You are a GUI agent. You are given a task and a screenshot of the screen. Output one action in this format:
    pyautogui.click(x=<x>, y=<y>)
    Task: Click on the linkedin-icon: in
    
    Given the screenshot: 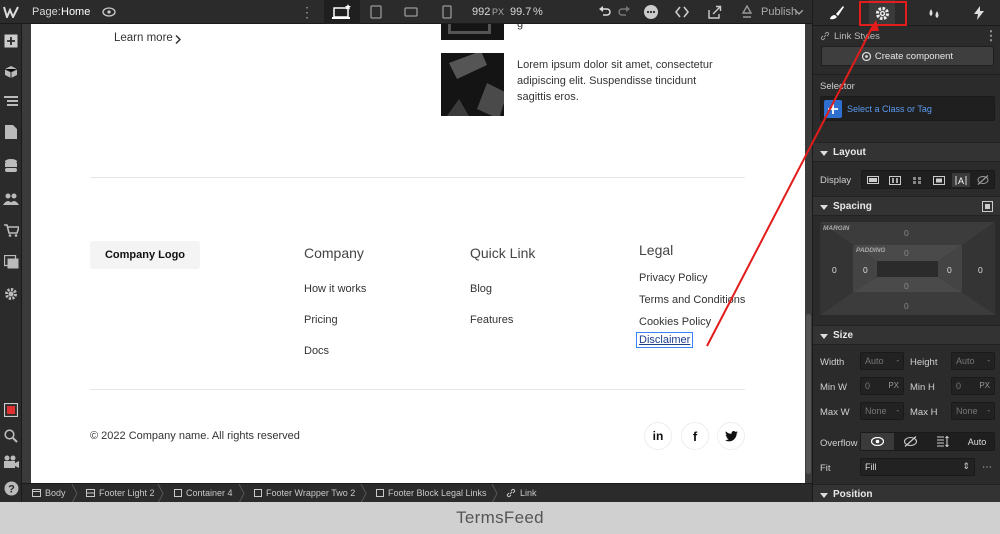 What is the action you would take?
    pyautogui.click(x=658, y=436)
    